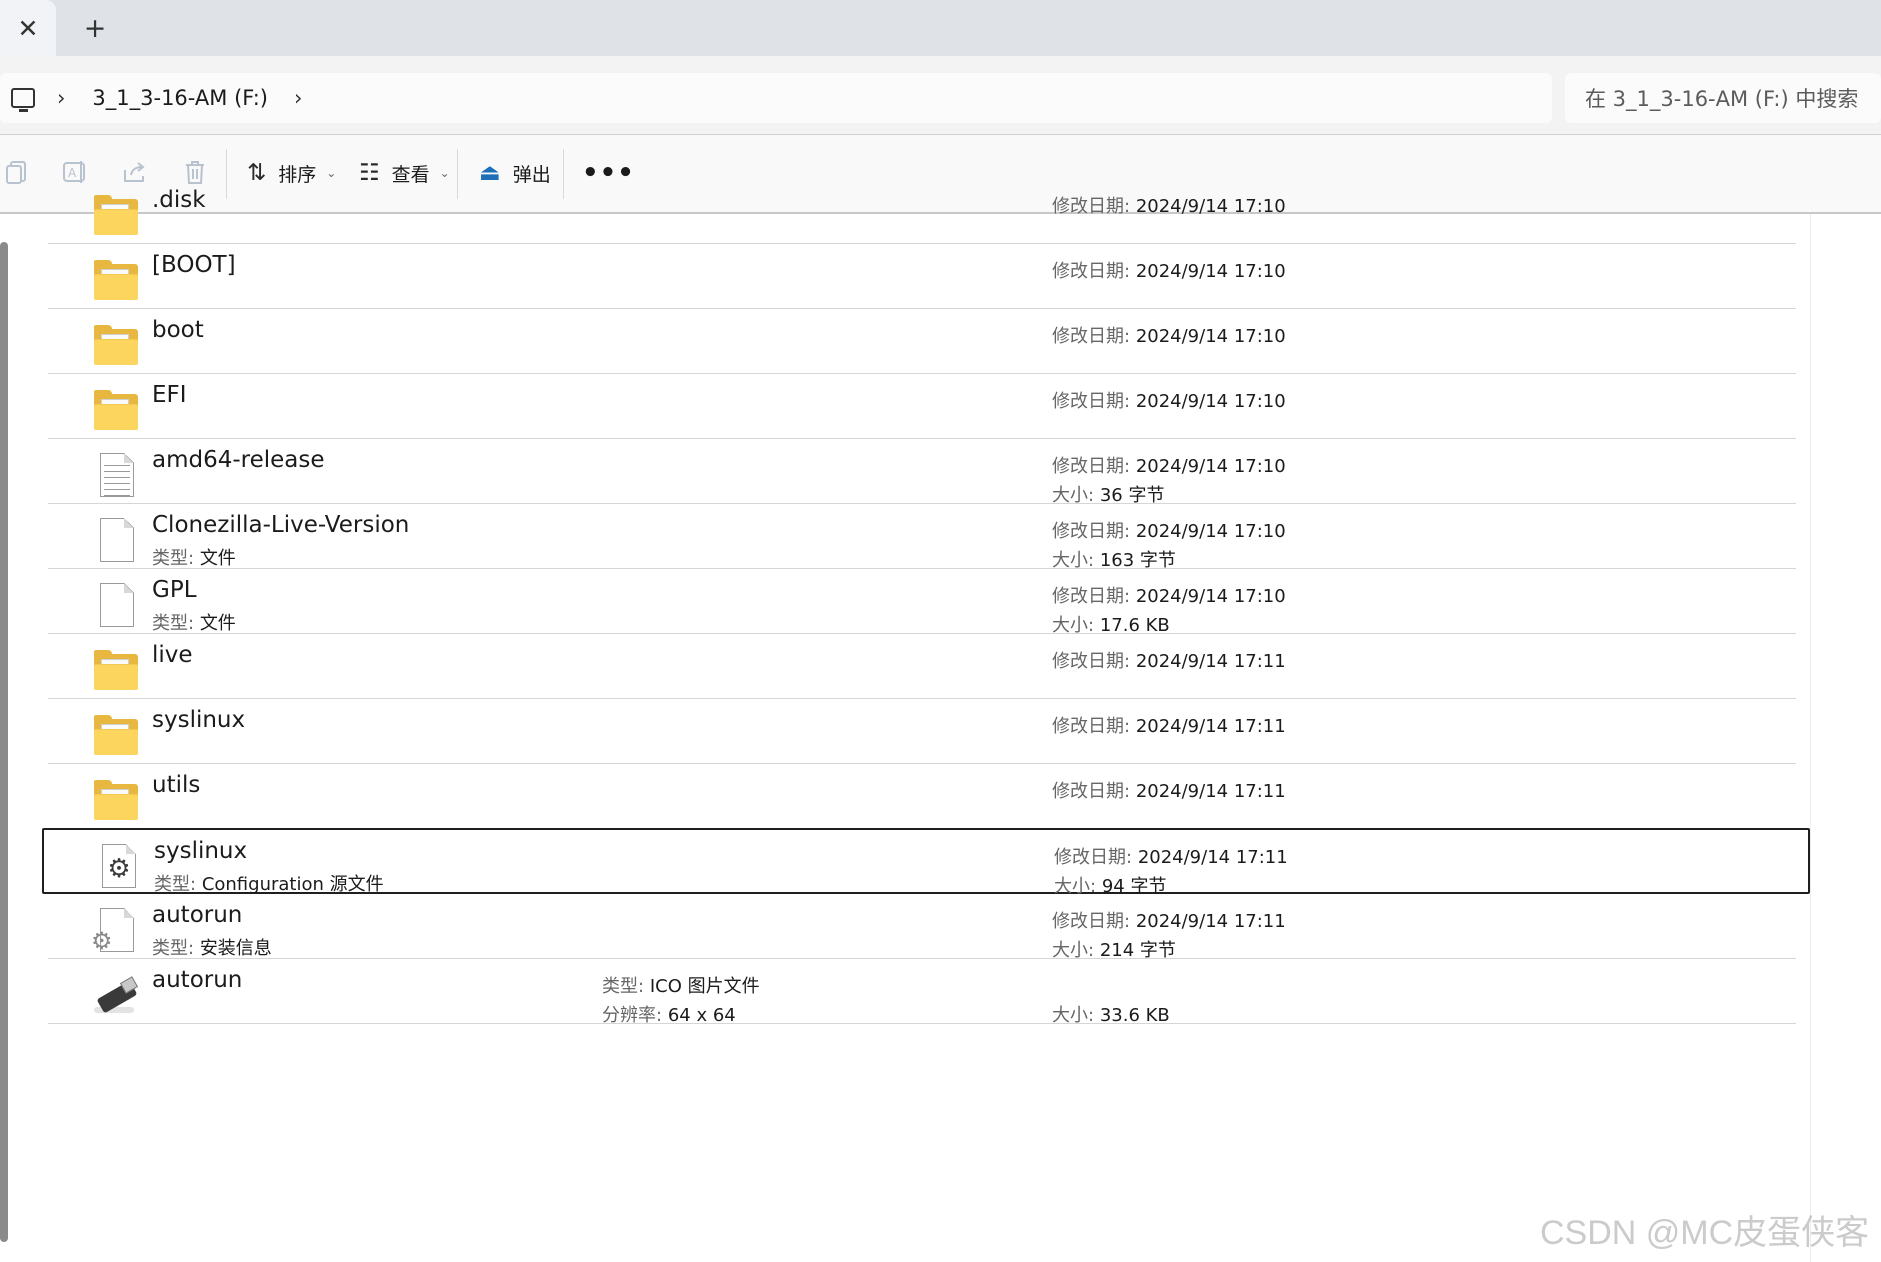 The image size is (1881, 1262). I want to click on tab-strip: ✕ +, so click(940, 28).